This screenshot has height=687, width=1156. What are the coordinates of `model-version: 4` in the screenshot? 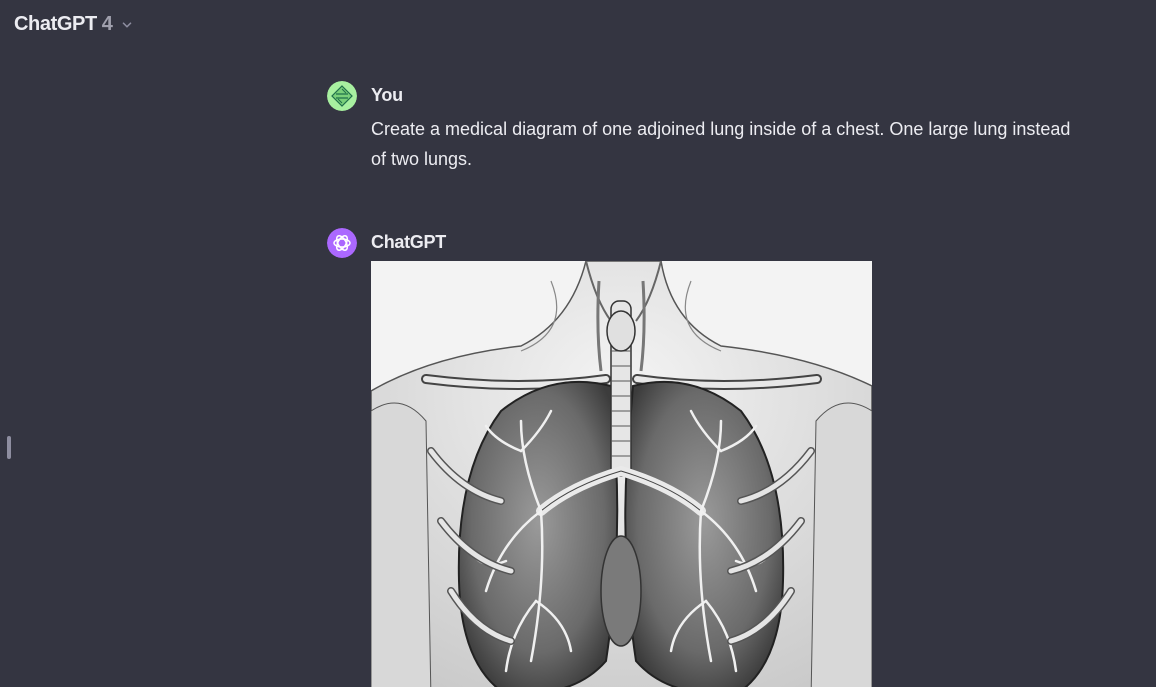 It's located at (107, 24).